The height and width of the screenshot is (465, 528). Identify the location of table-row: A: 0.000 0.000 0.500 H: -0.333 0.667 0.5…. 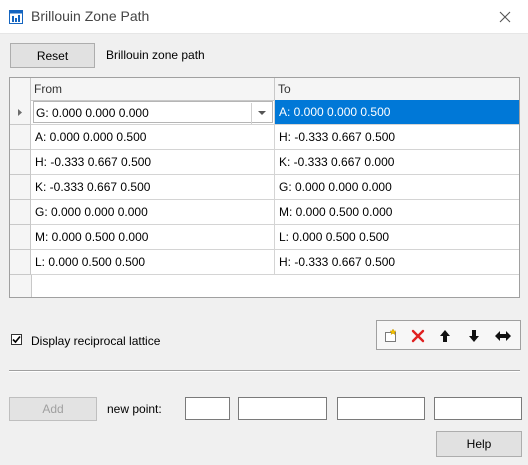
(264, 137).